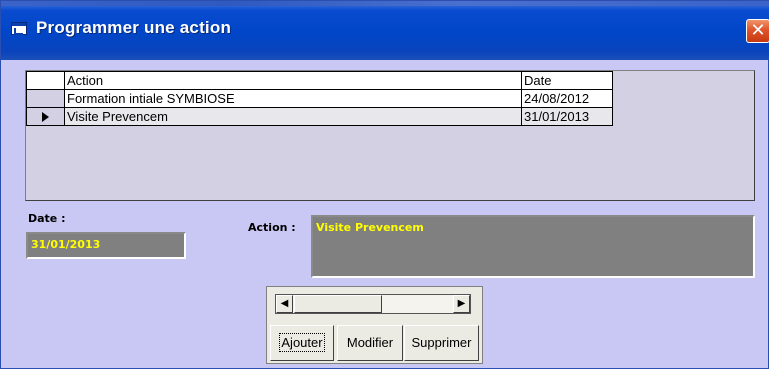  Describe the element at coordinates (47, 218) in the screenshot. I see `date-label: Date :` at that location.